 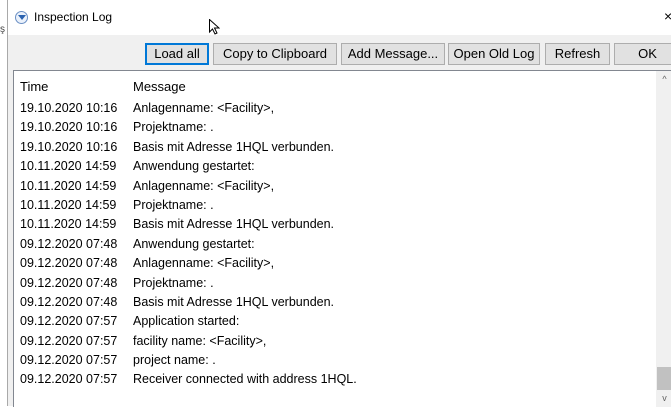 I want to click on column-header-message: Message, so click(x=233, y=86).